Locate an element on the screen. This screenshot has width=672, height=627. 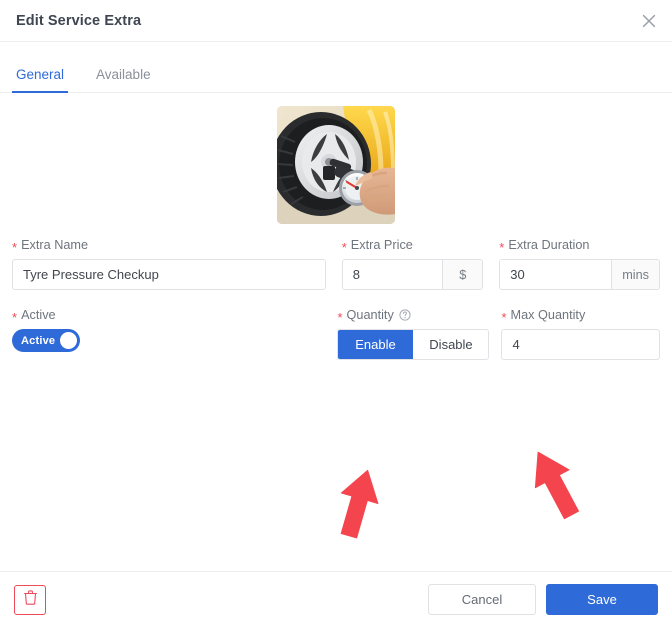
quantity-label-text: Quantity is located at coordinates (370, 315).